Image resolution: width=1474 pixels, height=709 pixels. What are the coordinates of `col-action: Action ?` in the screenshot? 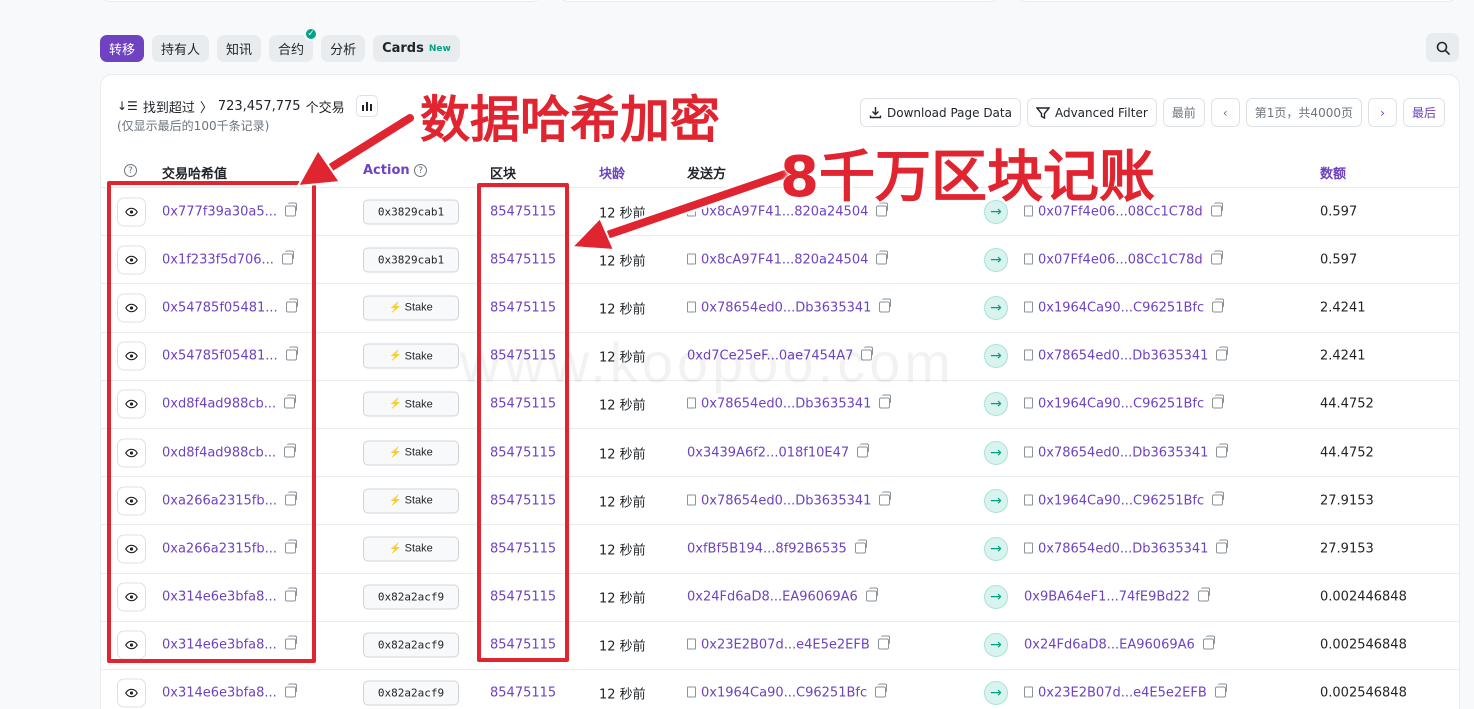 It's located at (395, 170).